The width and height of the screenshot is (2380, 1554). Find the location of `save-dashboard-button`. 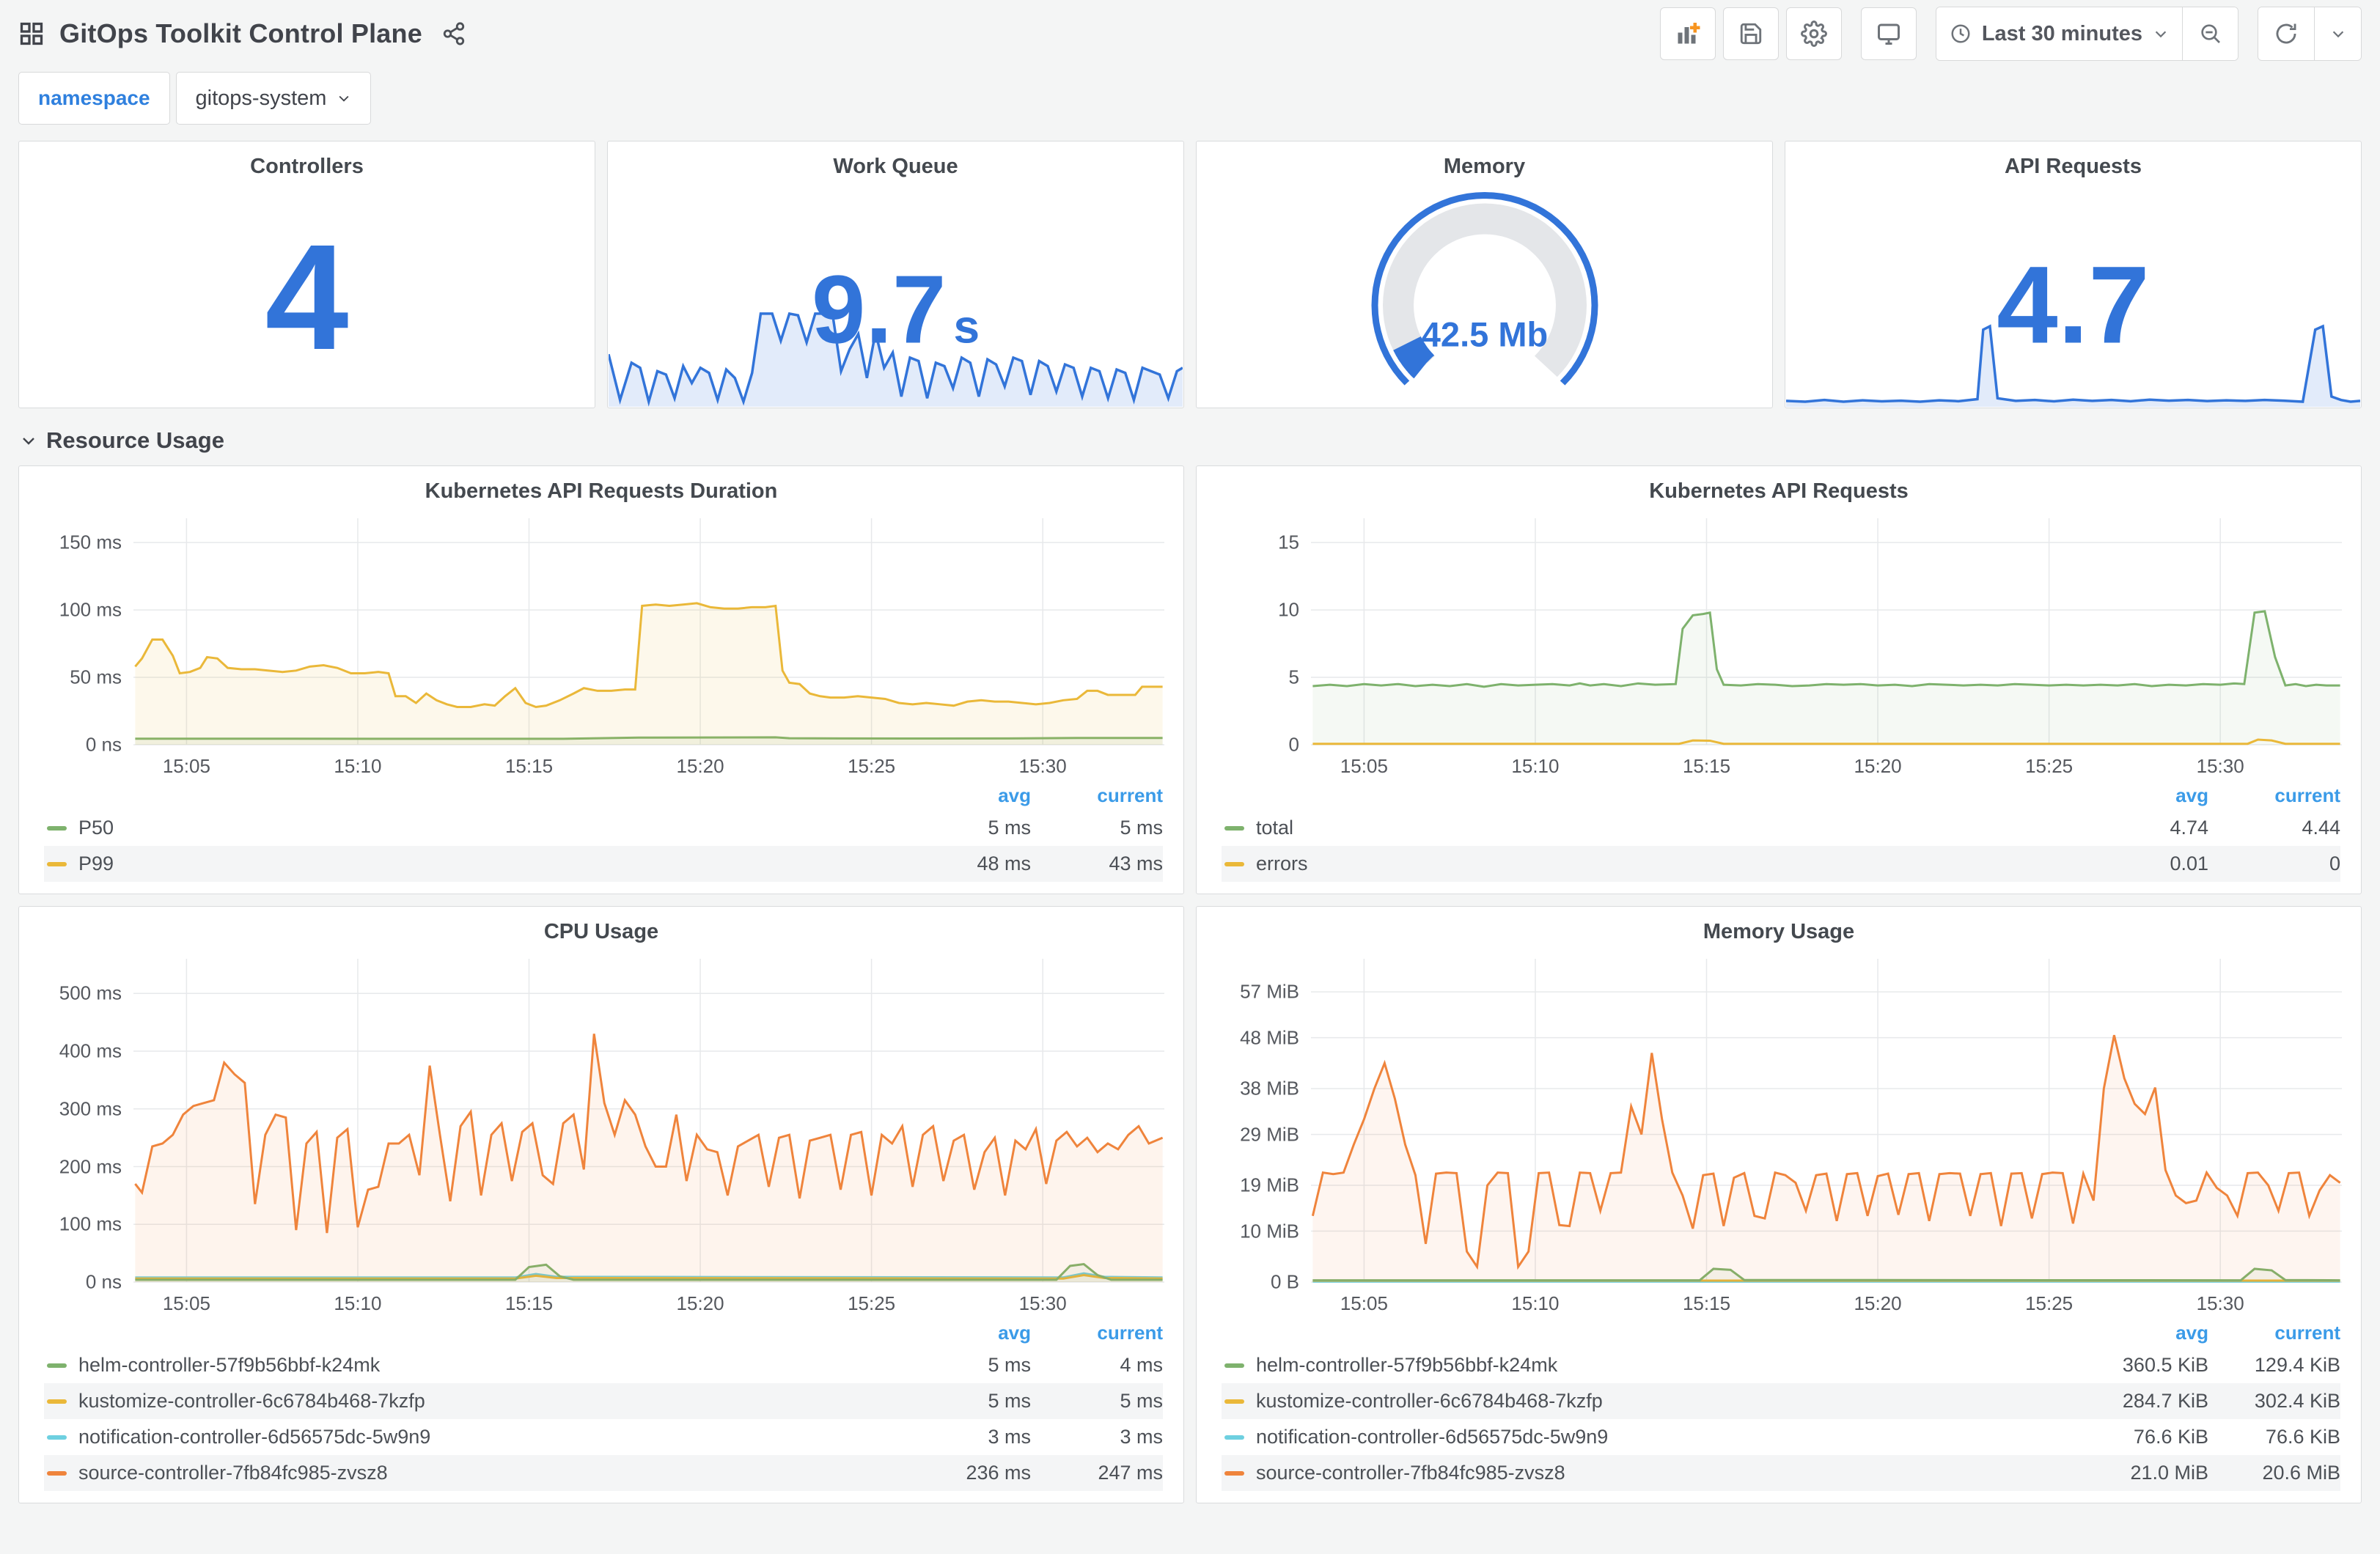

save-dashboard-button is located at coordinates (1751, 33).